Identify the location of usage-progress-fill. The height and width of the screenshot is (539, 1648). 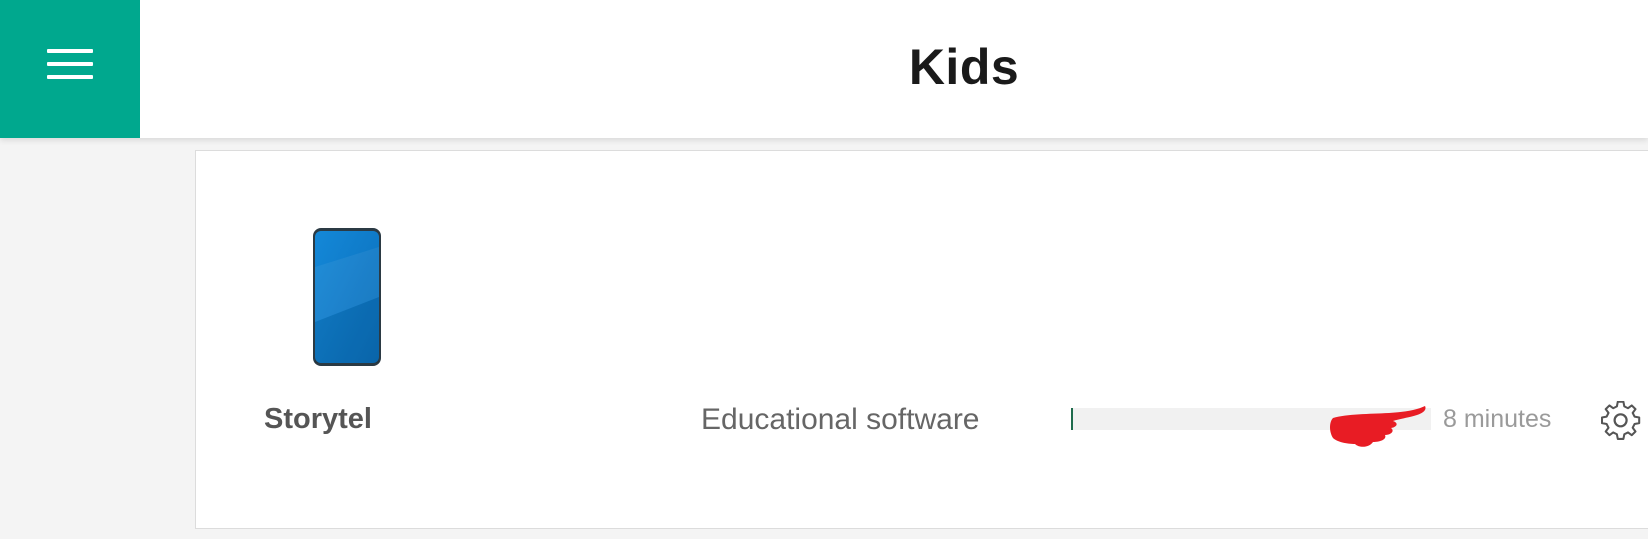
(1072, 419).